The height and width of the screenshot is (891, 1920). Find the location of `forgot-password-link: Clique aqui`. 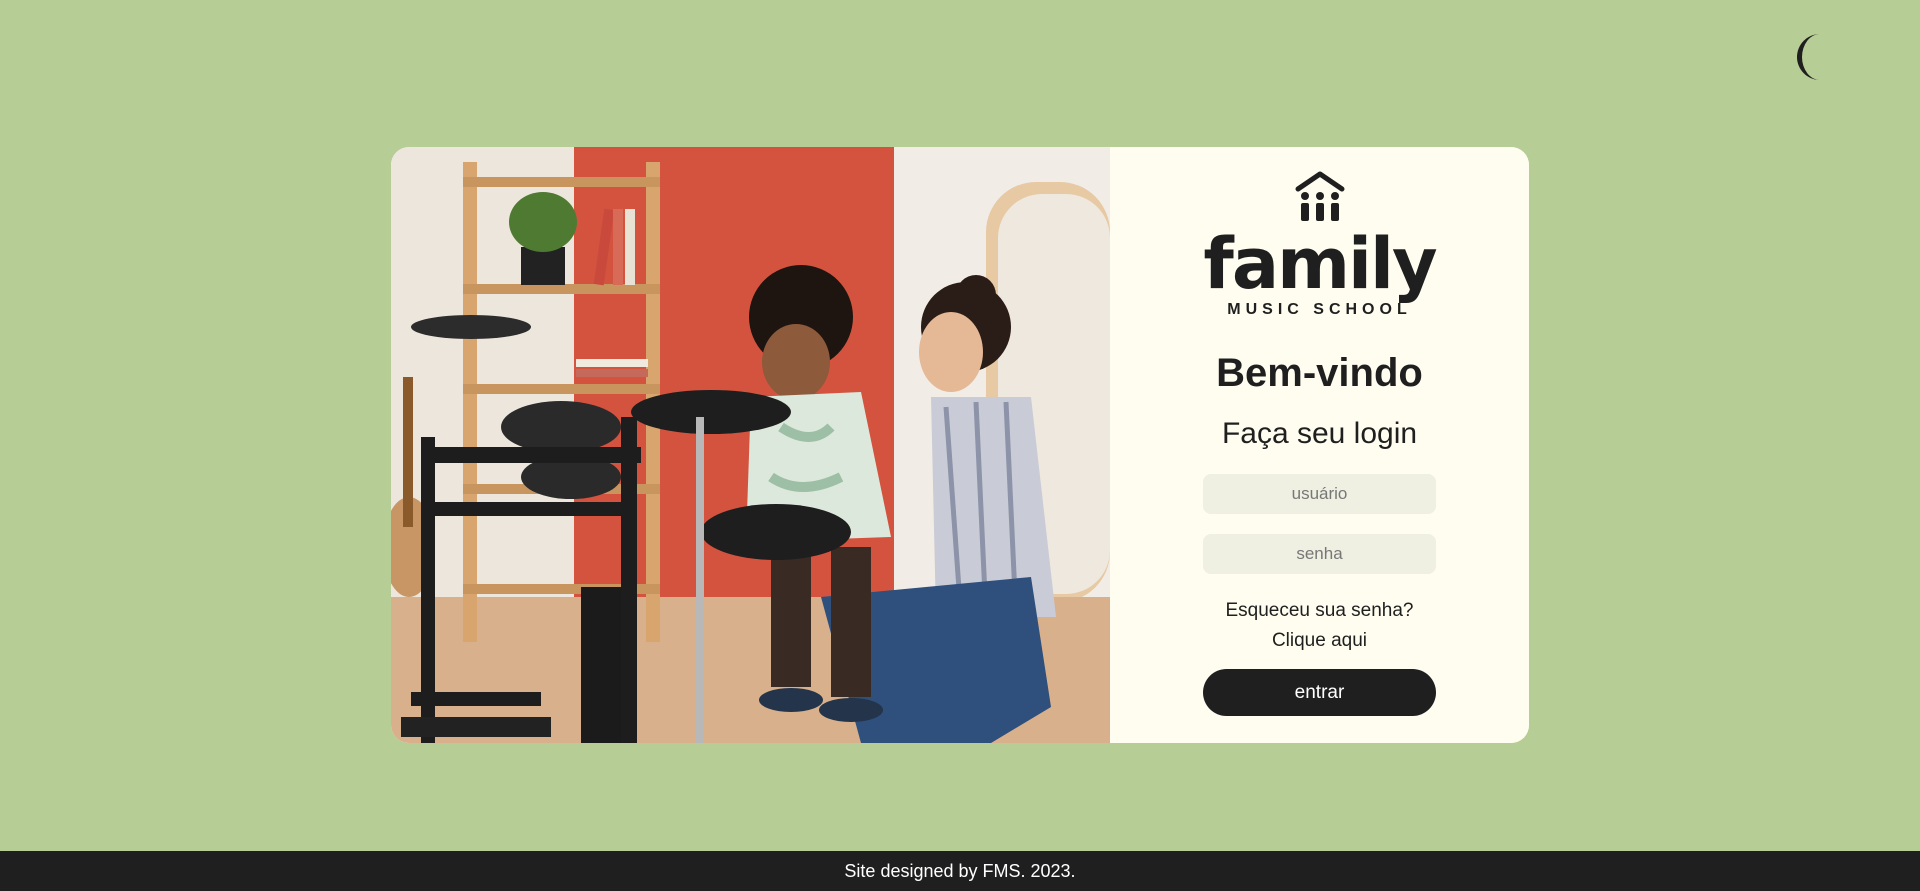

forgot-password-link: Clique aqui is located at coordinates (1319, 640).